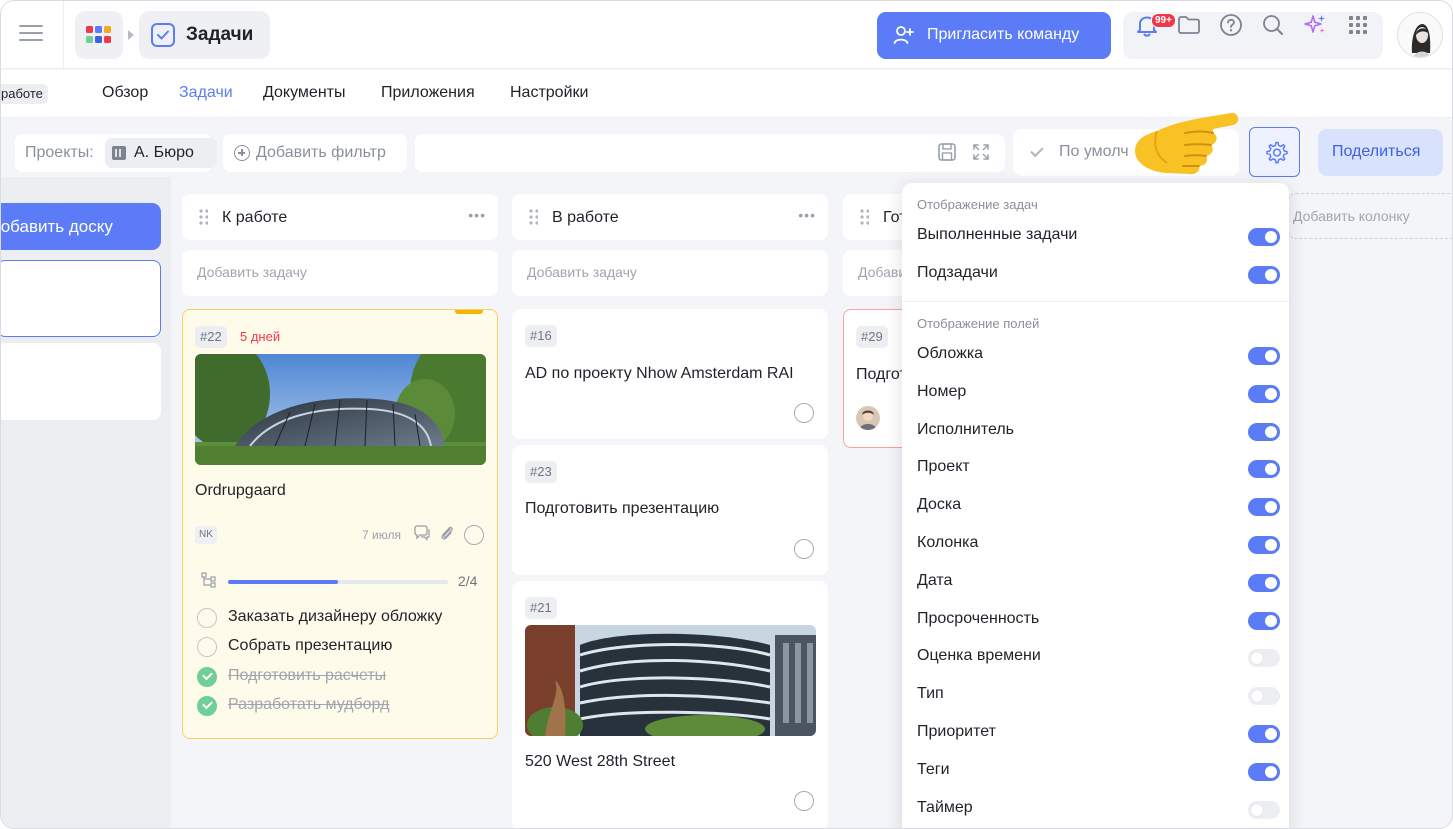 Image resolution: width=1453 pixels, height=829 pixels. What do you see at coordinates (950, 353) in the screenshot?
I see `setting-label: Обложка` at bounding box center [950, 353].